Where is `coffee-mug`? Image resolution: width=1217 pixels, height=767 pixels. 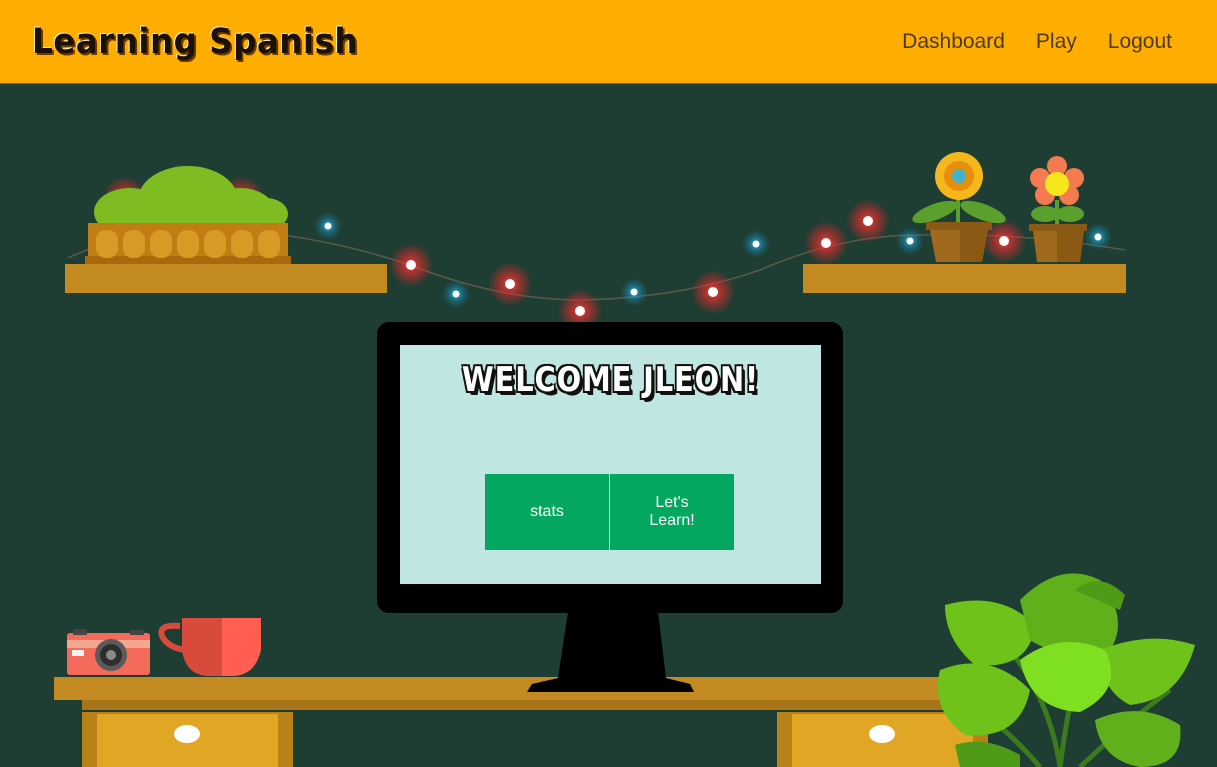 coffee-mug is located at coordinates (209, 647).